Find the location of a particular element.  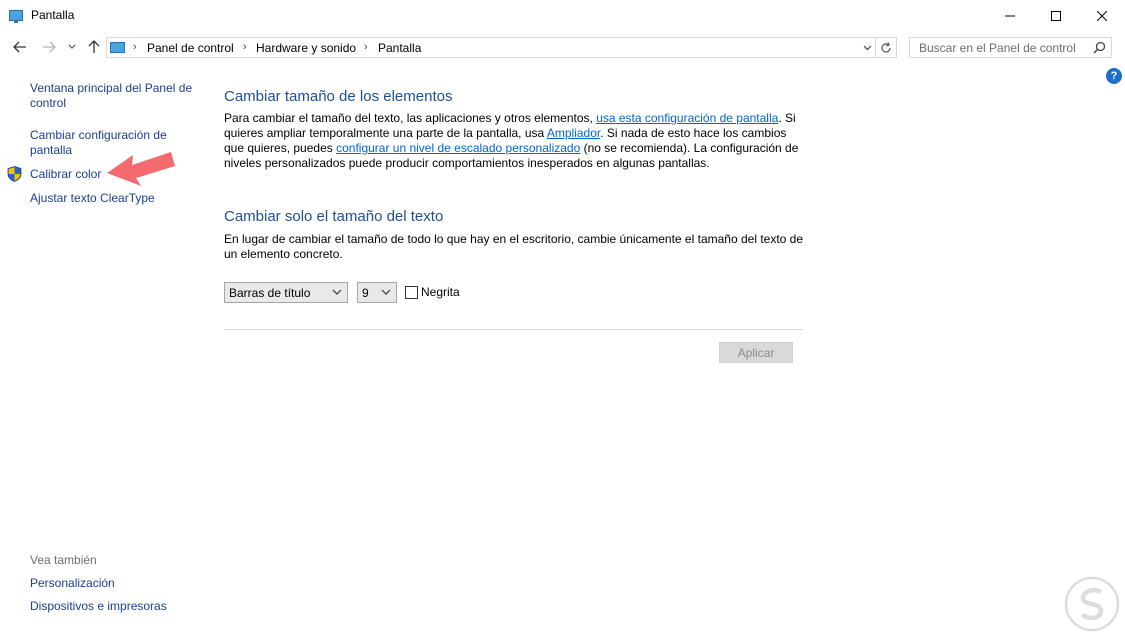

refresh-icon is located at coordinates (886, 46).